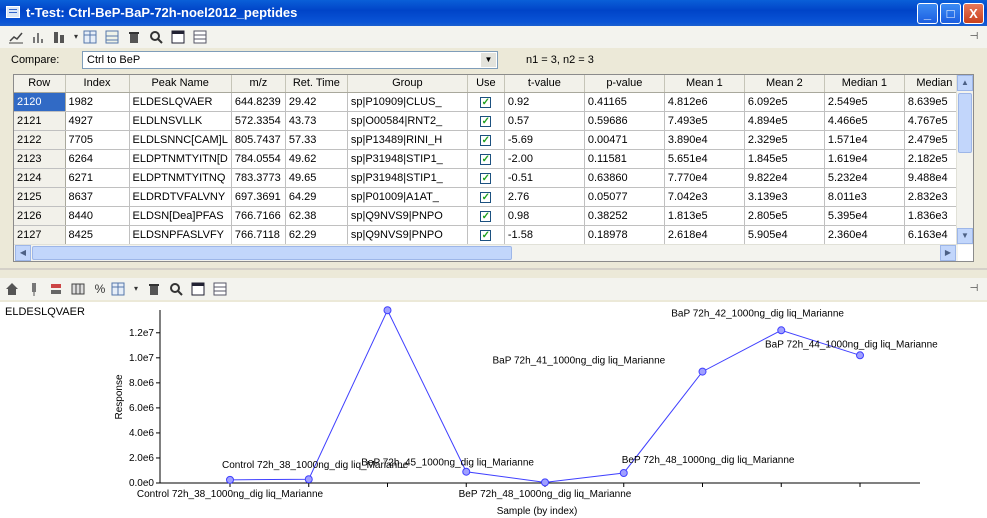 The image size is (987, 518). What do you see at coordinates (864, 159) in the screenshot?
I see `table-cell: 1.619e4` at bounding box center [864, 159].